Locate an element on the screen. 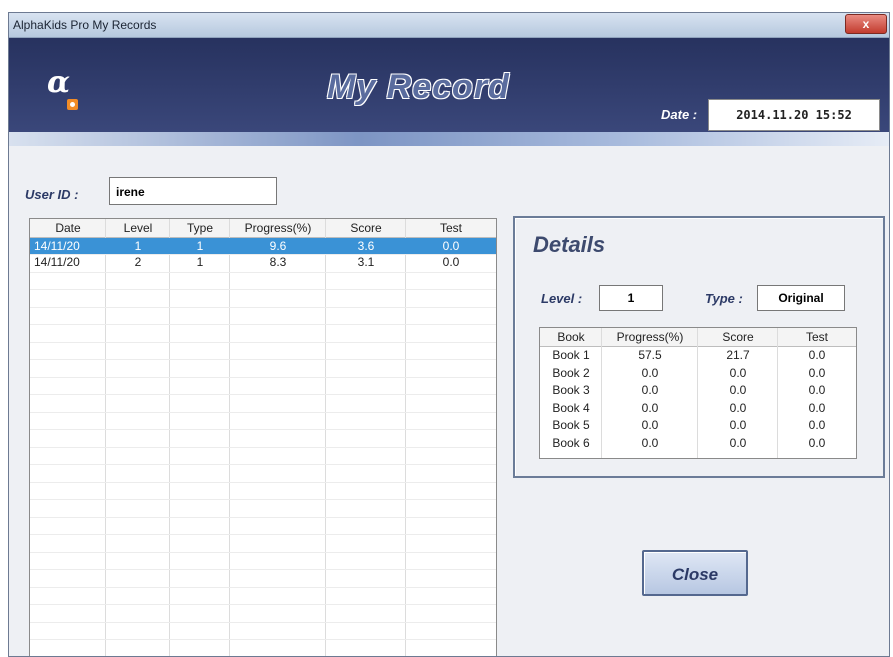 The image size is (893, 657). record-cell: 9.6 is located at coordinates (278, 246).